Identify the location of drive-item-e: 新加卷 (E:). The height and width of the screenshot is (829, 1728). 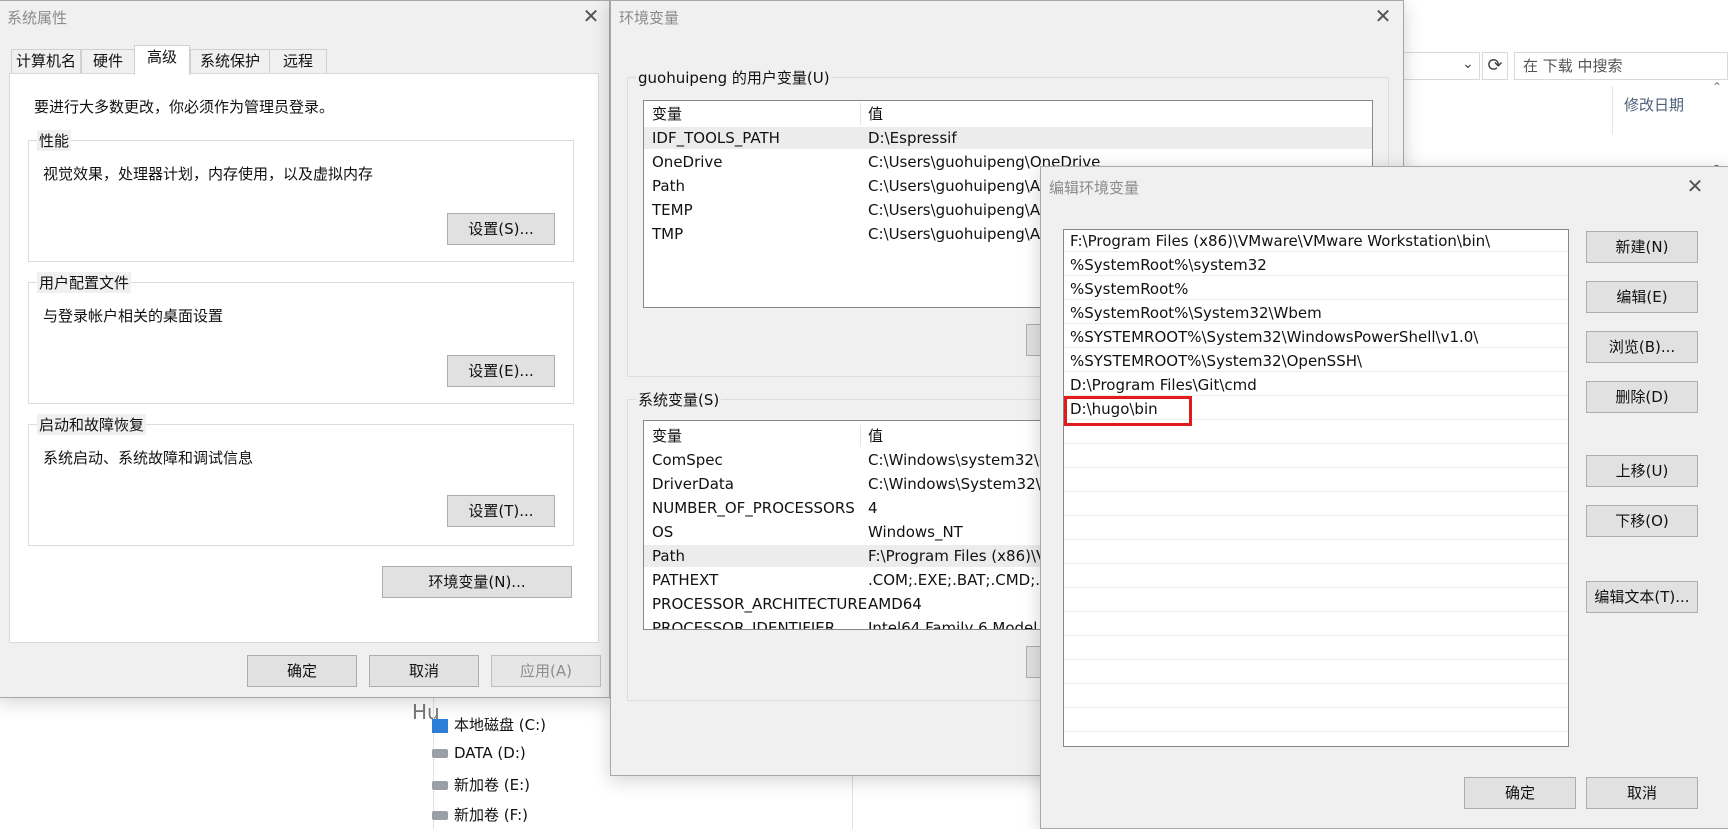
(481, 784).